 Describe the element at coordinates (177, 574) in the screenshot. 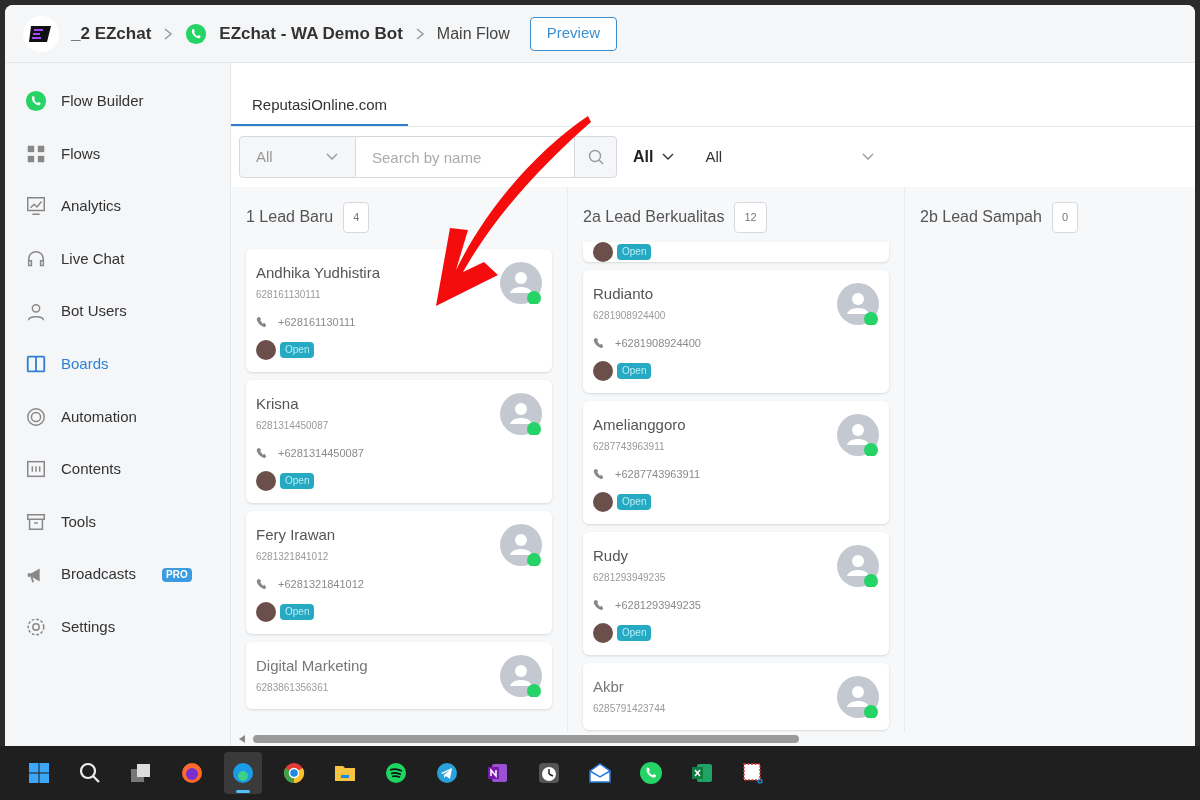

I see `pro-badge: PRO` at that location.